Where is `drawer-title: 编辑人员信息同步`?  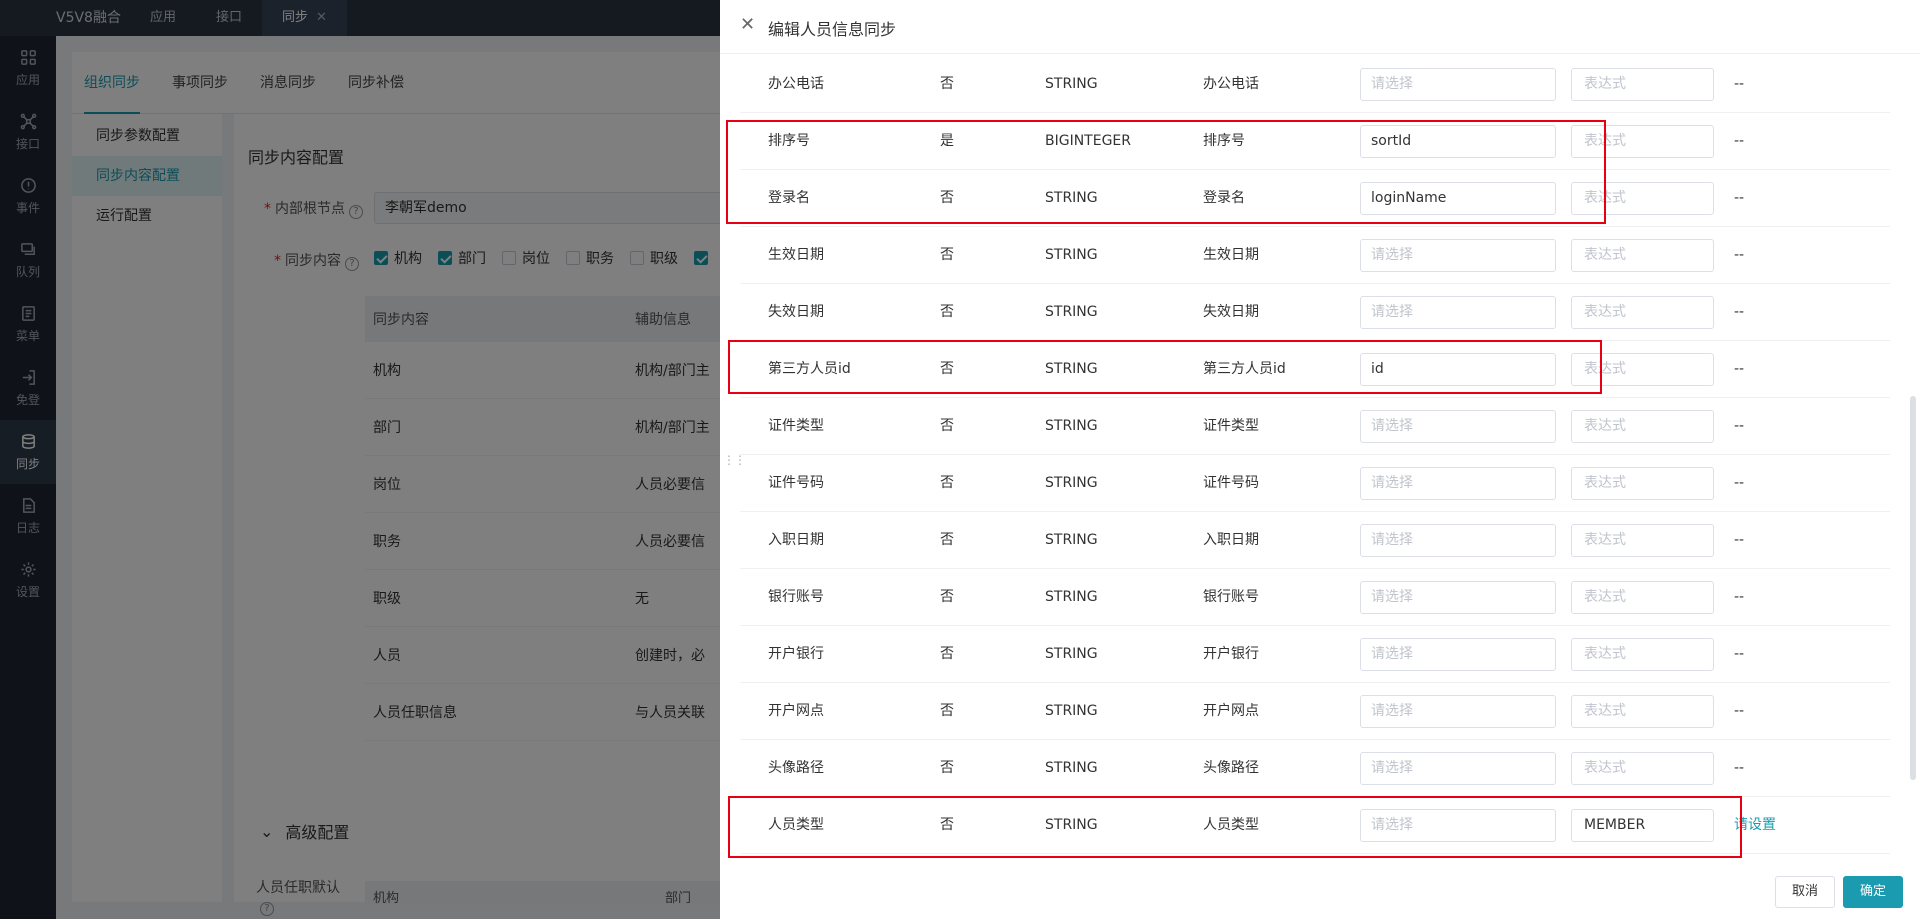 drawer-title: 编辑人员信息同步 is located at coordinates (832, 29).